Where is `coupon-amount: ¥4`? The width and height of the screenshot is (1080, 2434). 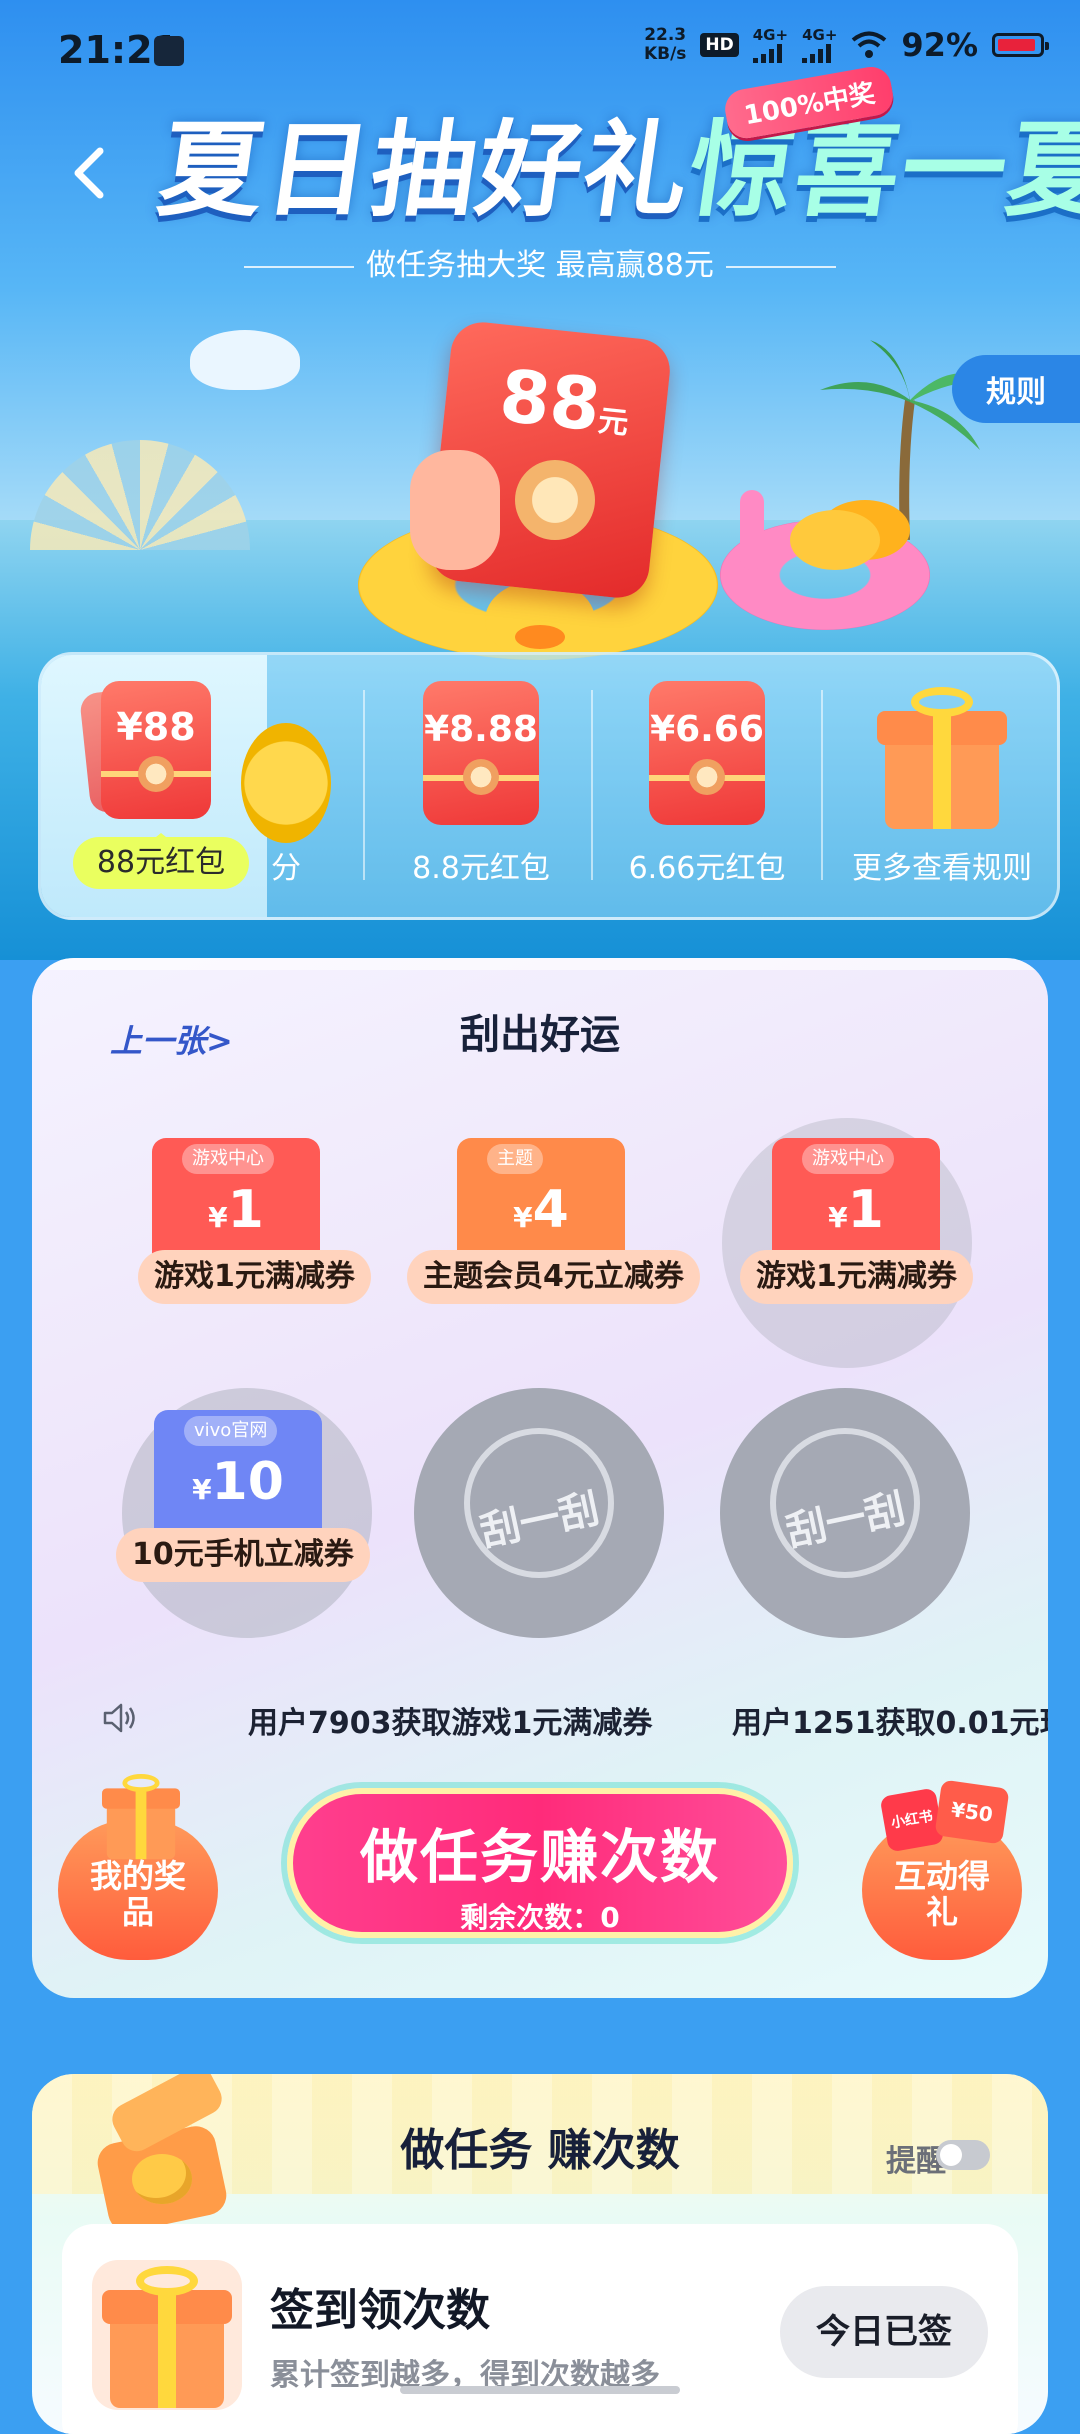
coupon-amount: ¥4 is located at coordinates (541, 1210).